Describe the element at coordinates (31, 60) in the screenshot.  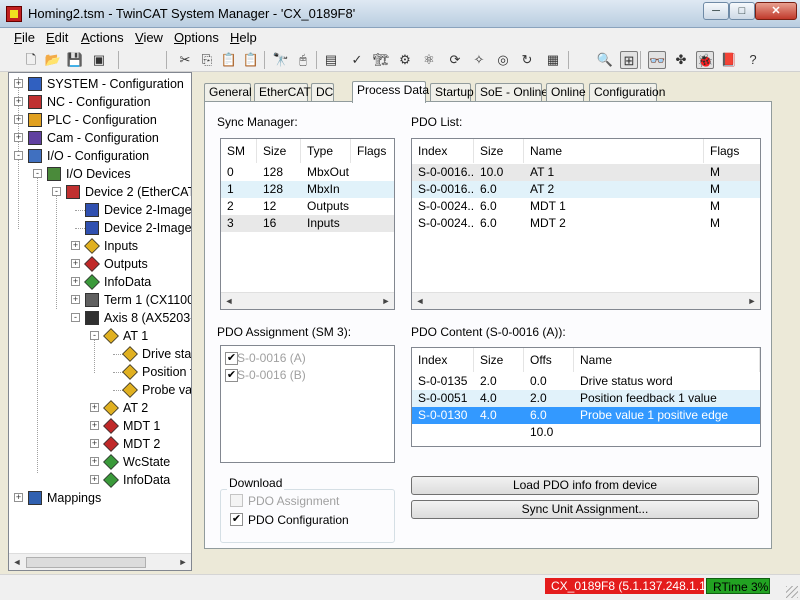
I see `new-file-icon: 🗋` at that location.